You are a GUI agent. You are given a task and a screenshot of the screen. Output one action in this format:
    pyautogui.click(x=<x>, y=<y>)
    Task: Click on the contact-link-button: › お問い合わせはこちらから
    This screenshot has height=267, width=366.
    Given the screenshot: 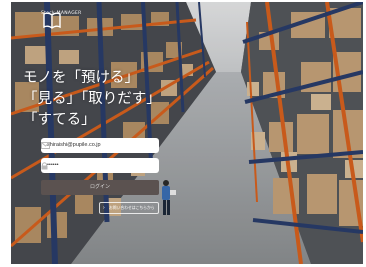 What is the action you would take?
    pyautogui.click(x=129, y=208)
    